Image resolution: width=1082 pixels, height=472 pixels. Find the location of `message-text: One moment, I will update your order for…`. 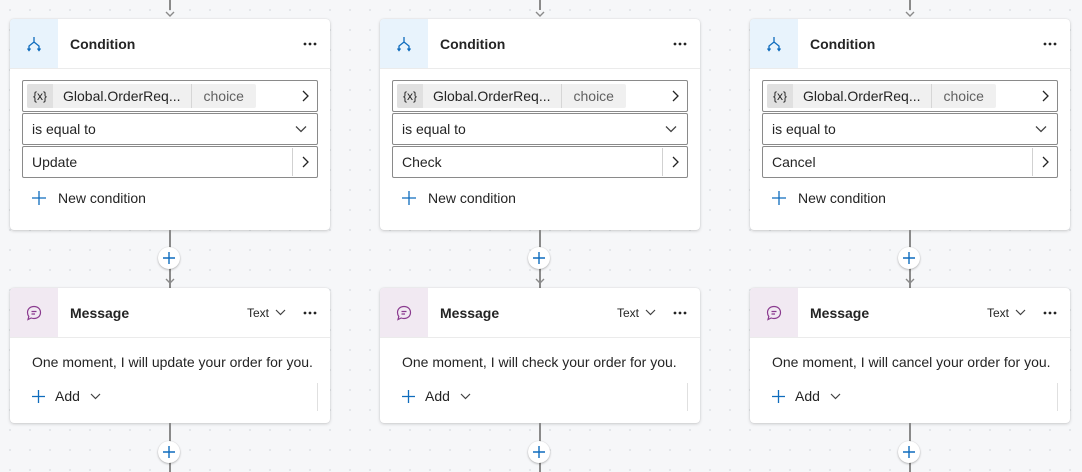

message-text: One moment, I will update your order for… is located at coordinates (172, 362).